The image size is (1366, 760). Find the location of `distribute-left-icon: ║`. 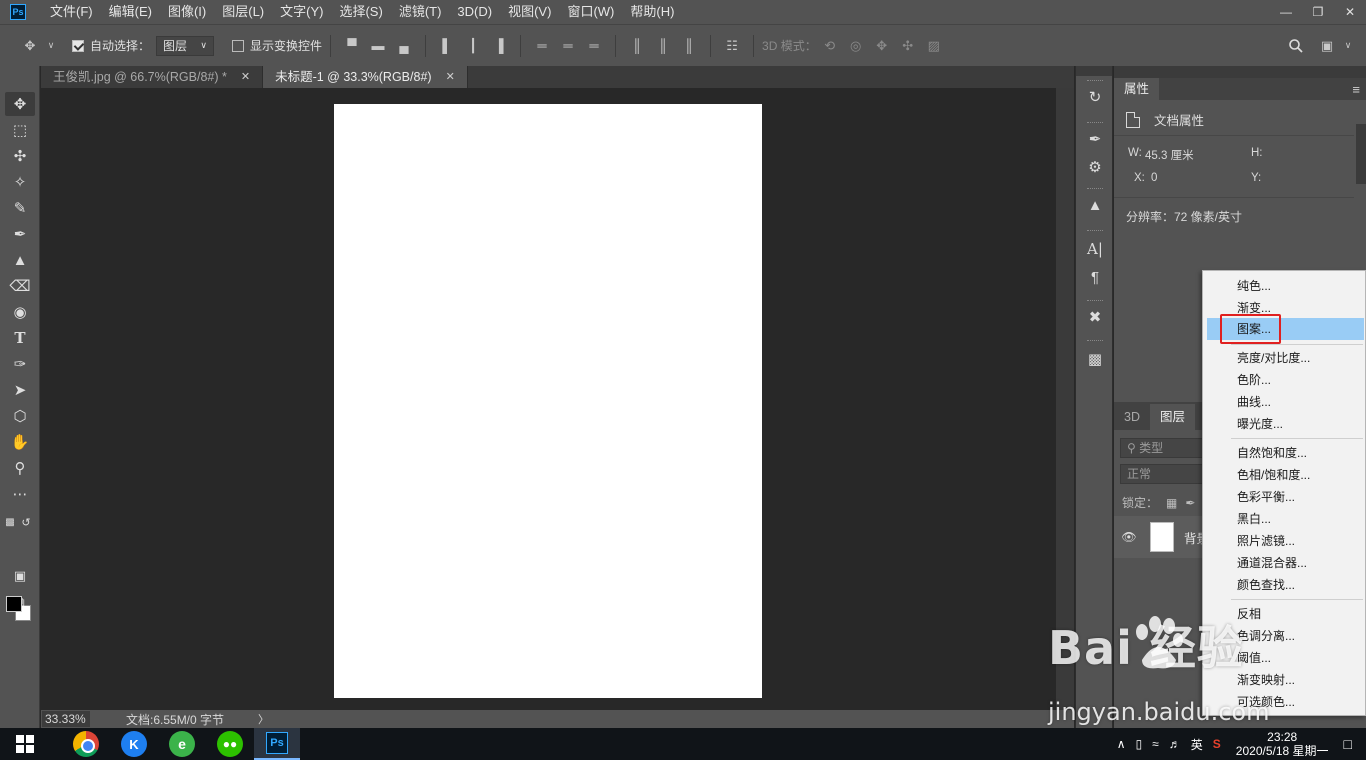

distribute-left-icon: ║ is located at coordinates (637, 46).